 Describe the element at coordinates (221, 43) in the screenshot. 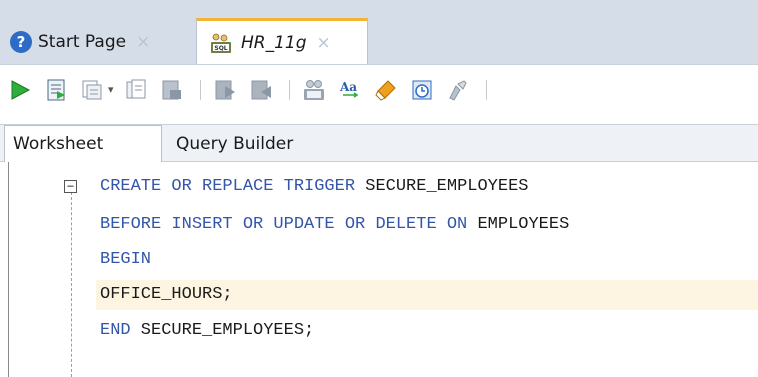

I see `sql-worksheet-icon: SQL` at that location.